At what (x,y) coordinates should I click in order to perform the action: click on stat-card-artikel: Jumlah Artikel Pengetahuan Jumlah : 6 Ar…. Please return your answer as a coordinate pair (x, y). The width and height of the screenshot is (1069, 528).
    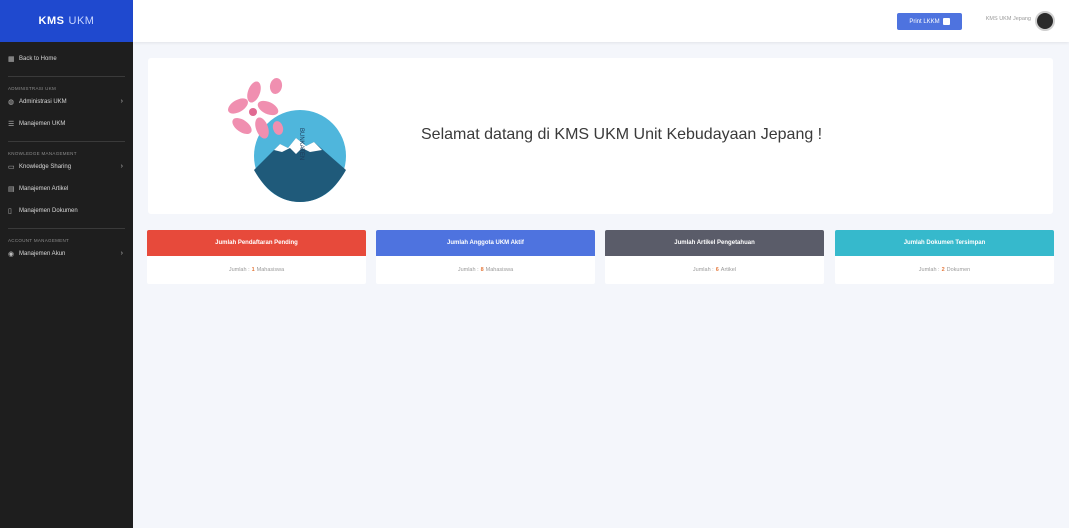
    Looking at the image, I should click on (714, 257).